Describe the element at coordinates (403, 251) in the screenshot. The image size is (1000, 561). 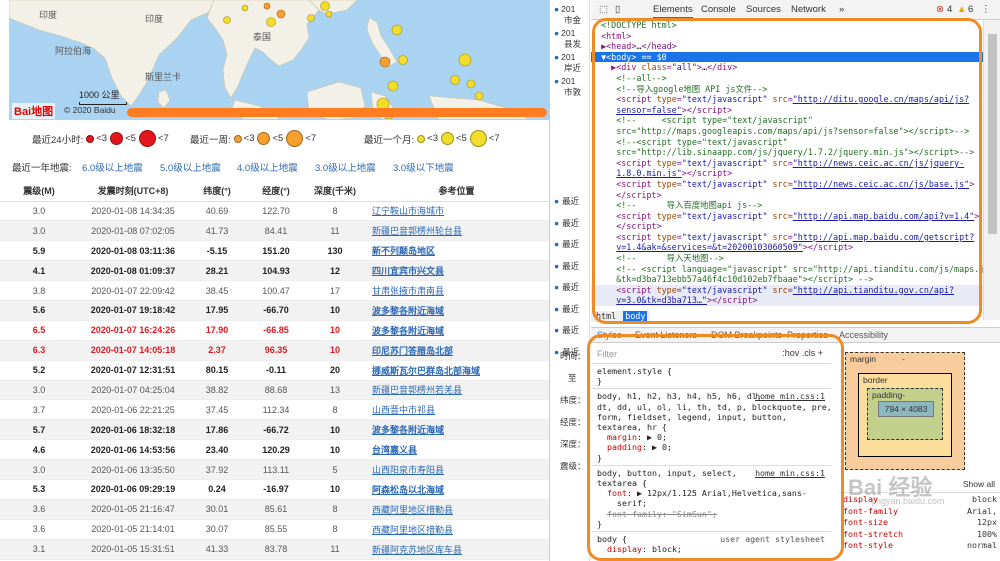
I see `location-link: 新不列颠岛地区` at that location.